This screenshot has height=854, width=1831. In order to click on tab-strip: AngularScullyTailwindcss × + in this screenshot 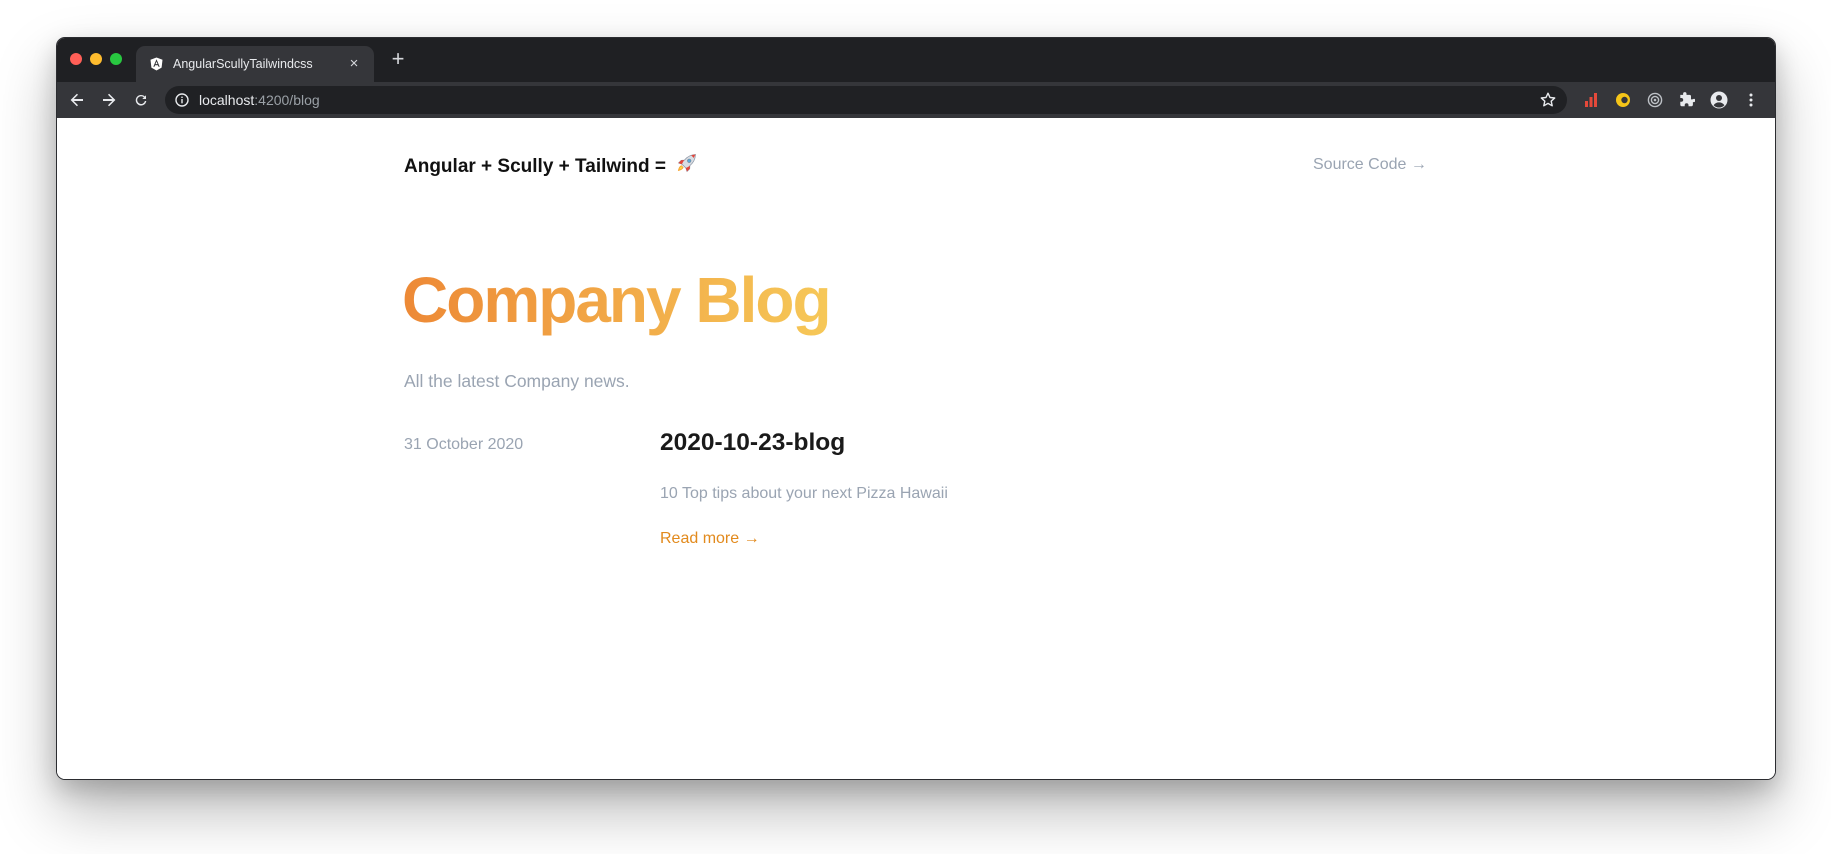, I will do `click(916, 60)`.